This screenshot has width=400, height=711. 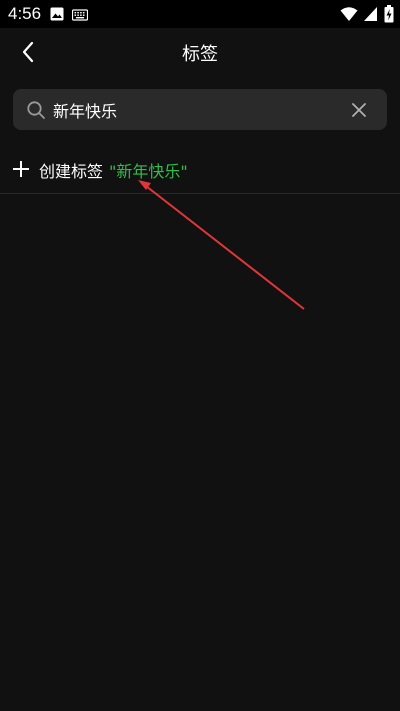 What do you see at coordinates (80, 15) in the screenshot?
I see `keyboard-icon` at bounding box center [80, 15].